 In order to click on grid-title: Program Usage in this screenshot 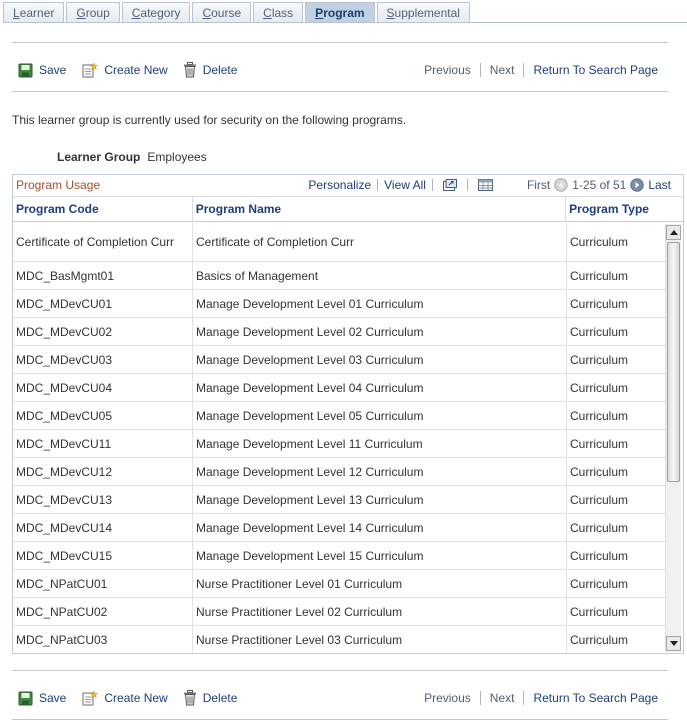, I will do `click(58, 185)`.